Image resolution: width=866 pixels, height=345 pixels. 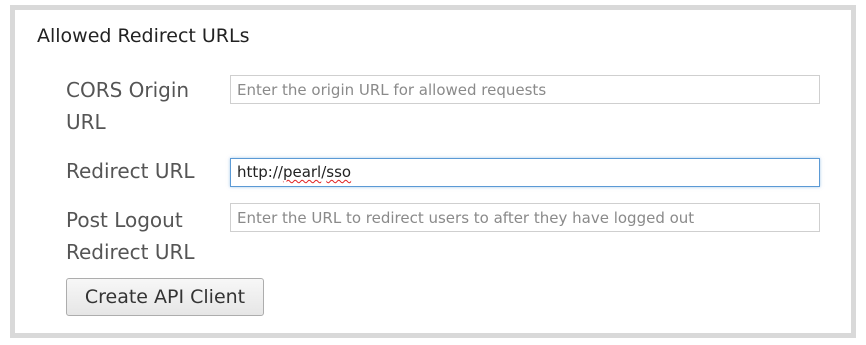 I want to click on cors-origin-url-input, so click(x=525, y=89).